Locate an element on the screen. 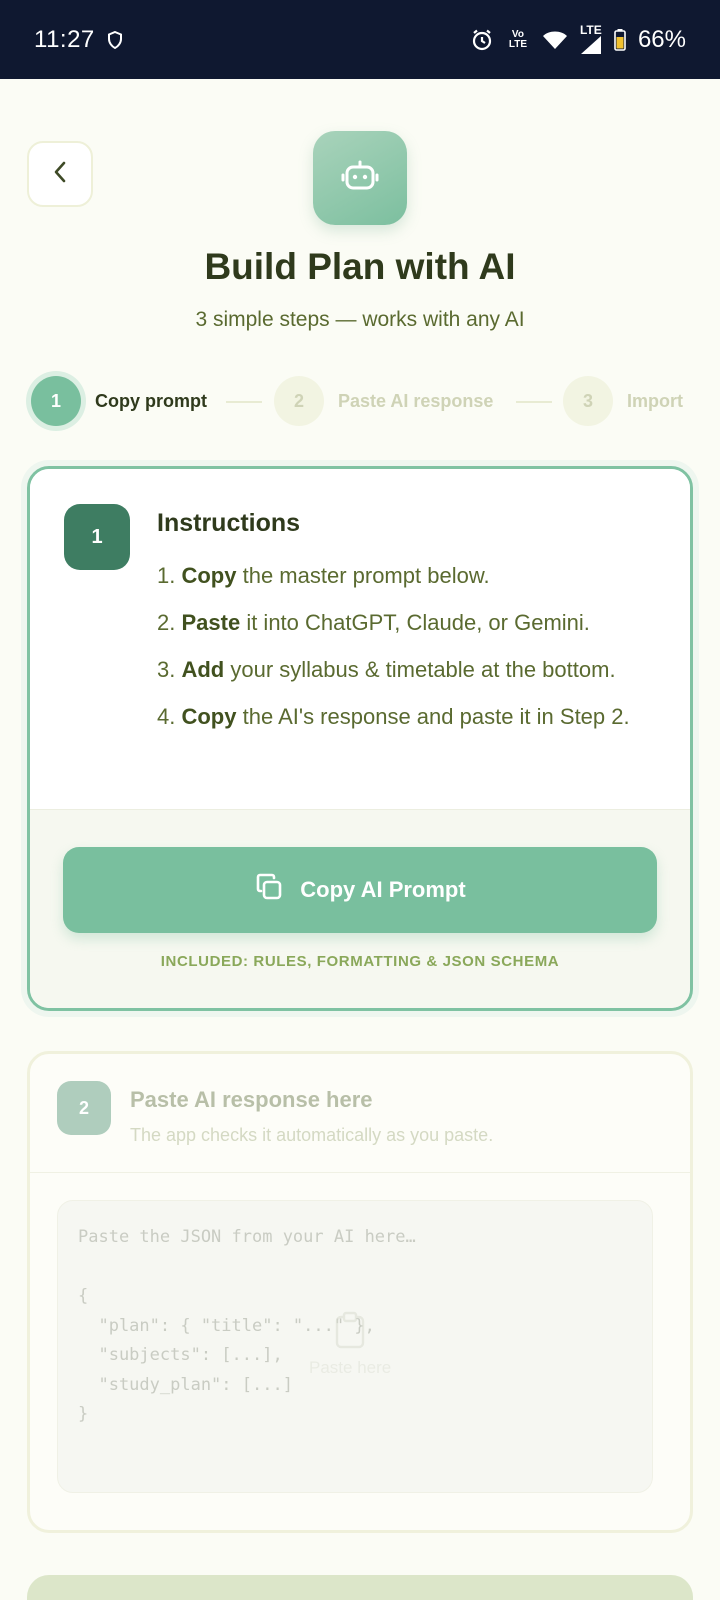  volte-icon: Vo LTE is located at coordinates (518, 39).